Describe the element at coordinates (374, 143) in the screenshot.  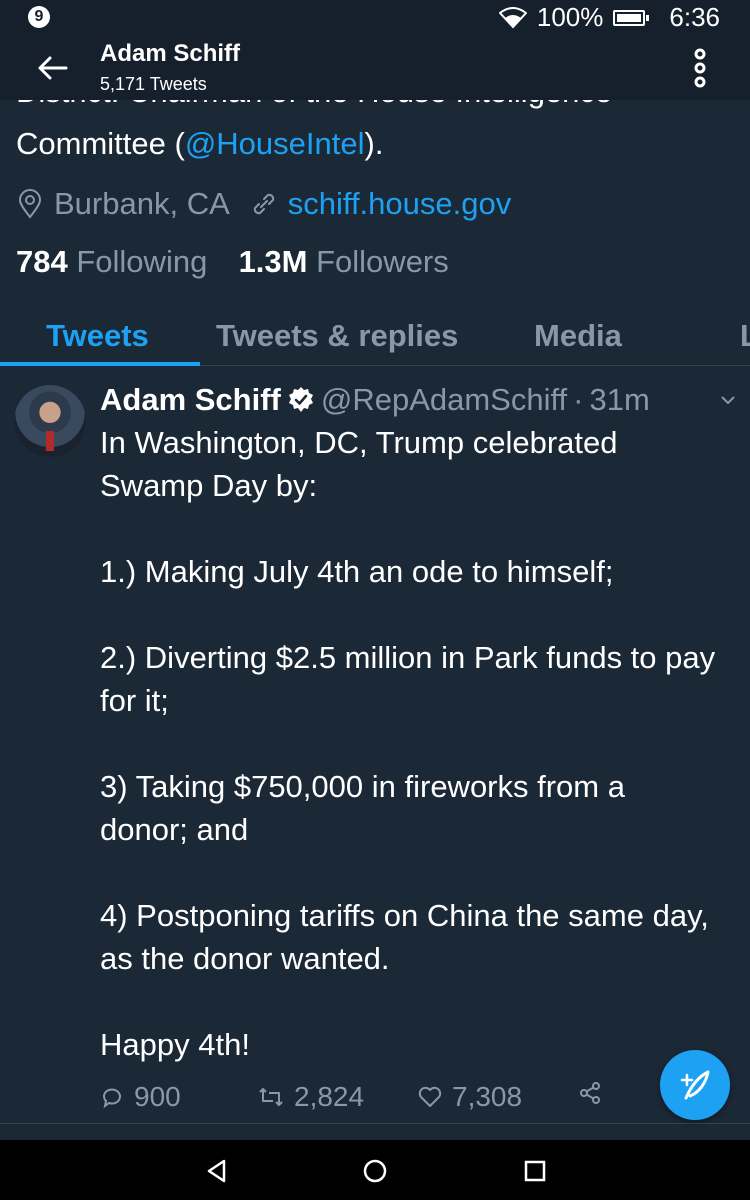
I see `bio-text-end: ).` at that location.